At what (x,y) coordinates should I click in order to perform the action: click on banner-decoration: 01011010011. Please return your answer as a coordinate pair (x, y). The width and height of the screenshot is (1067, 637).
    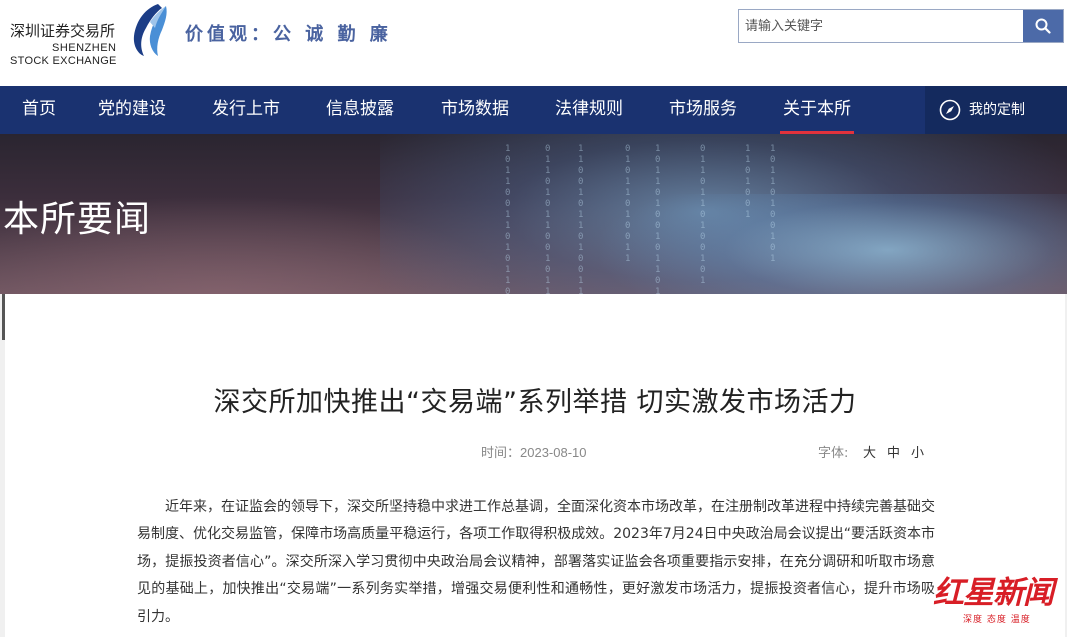
    Looking at the image, I should click on (628, 204).